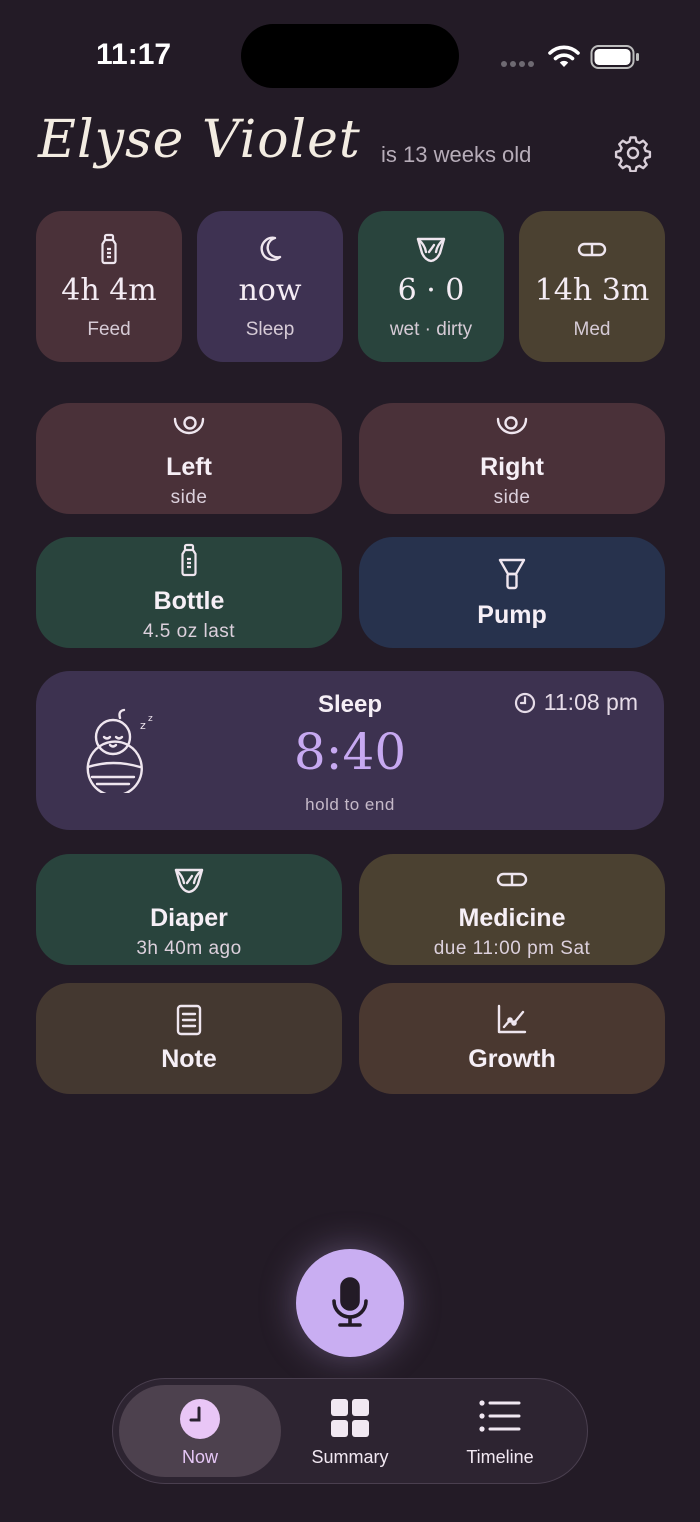  I want to click on status-time: 11:17, so click(134, 54).